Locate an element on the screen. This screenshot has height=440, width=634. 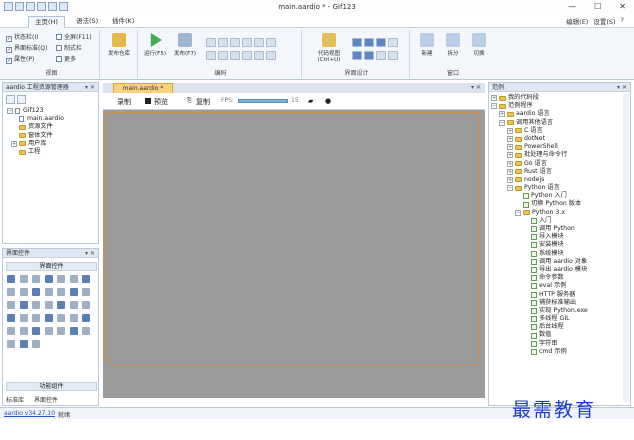
fps-slider is located at coordinates (263, 101).